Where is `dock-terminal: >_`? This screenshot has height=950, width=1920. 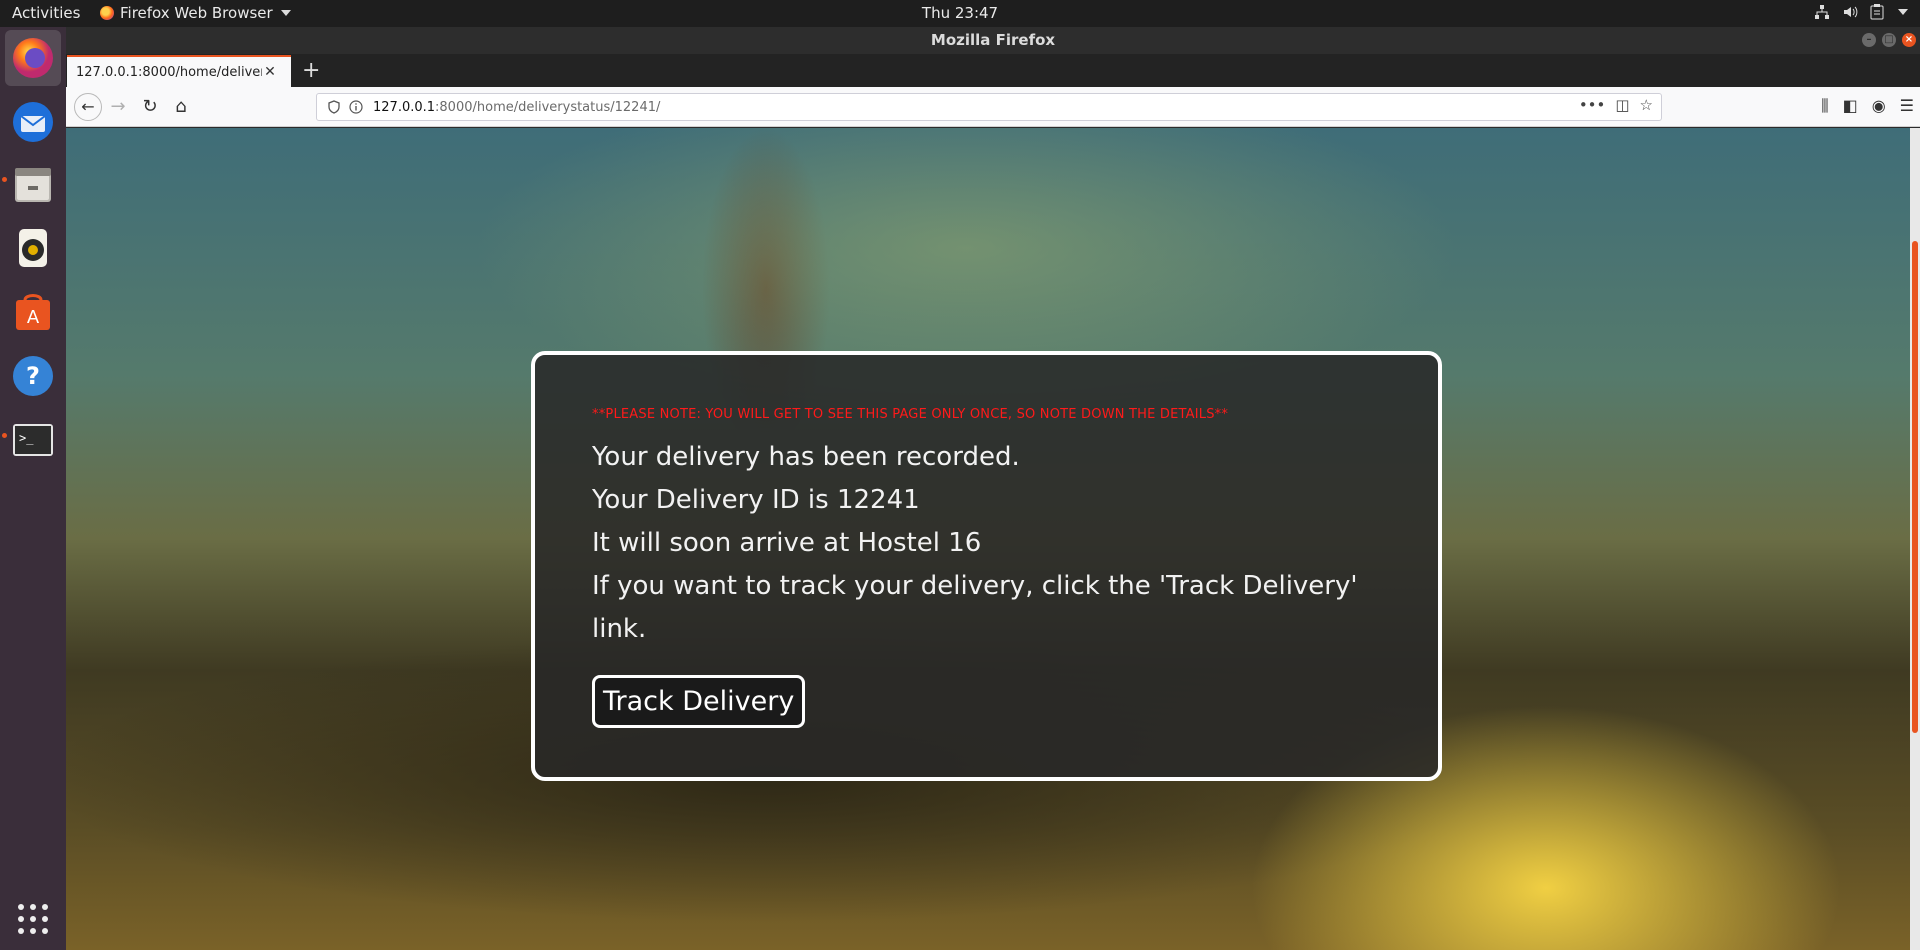 dock-terminal: >_ is located at coordinates (33, 440).